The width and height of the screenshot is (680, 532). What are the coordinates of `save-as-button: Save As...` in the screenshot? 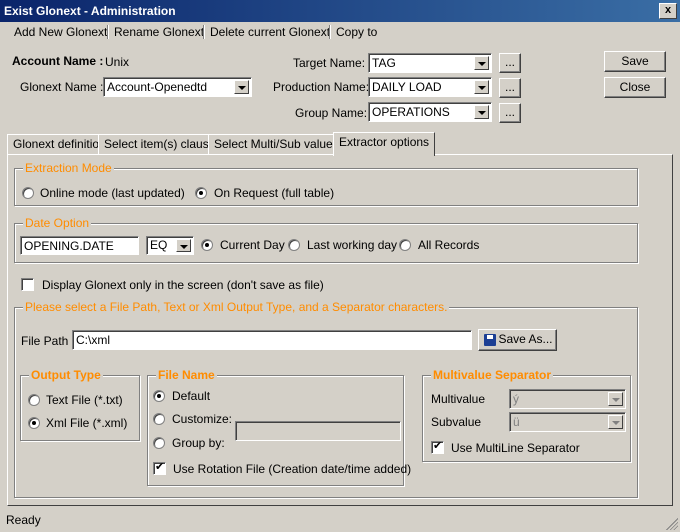 It's located at (517, 340).